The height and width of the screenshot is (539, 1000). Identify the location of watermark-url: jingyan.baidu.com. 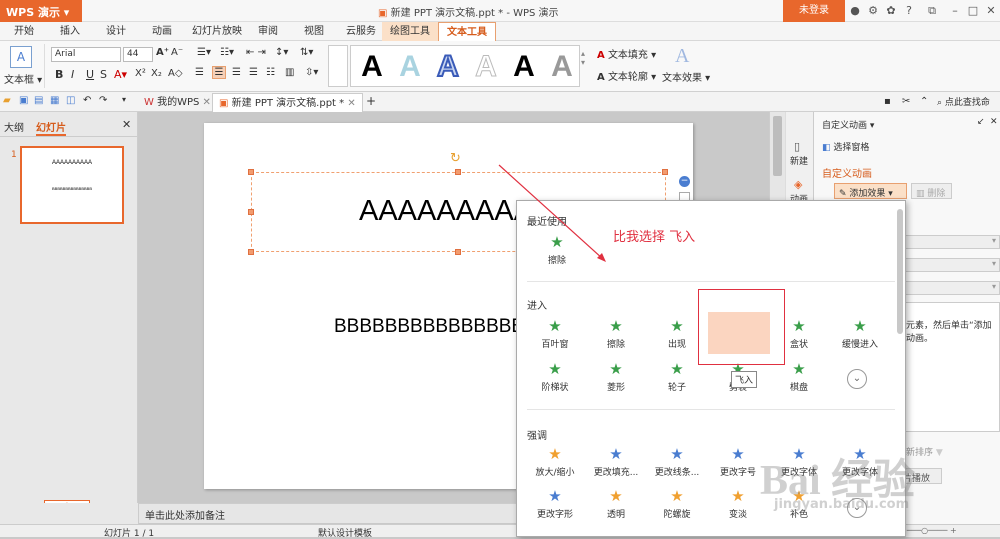
(842, 504).